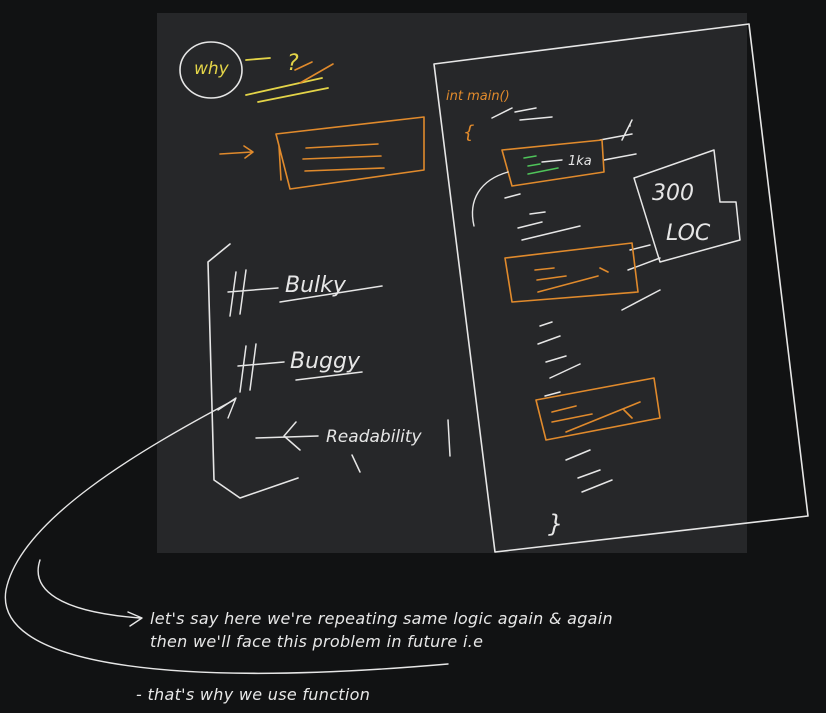 Image resolution: width=826 pixels, height=713 pixels. Describe the element at coordinates (293, 63) in the screenshot. I see `question-mark: ?` at that location.